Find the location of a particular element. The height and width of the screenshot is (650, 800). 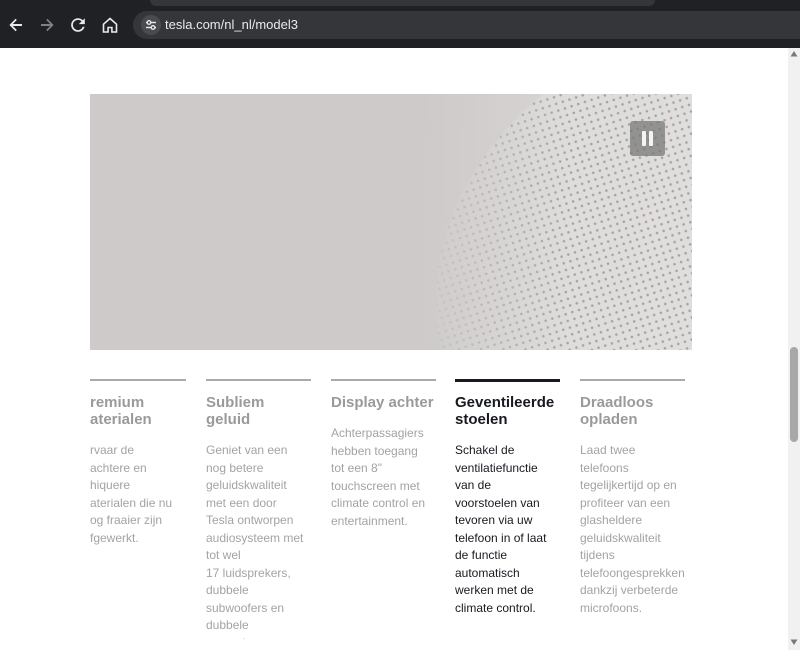

pause-icon is located at coordinates (644, 138).